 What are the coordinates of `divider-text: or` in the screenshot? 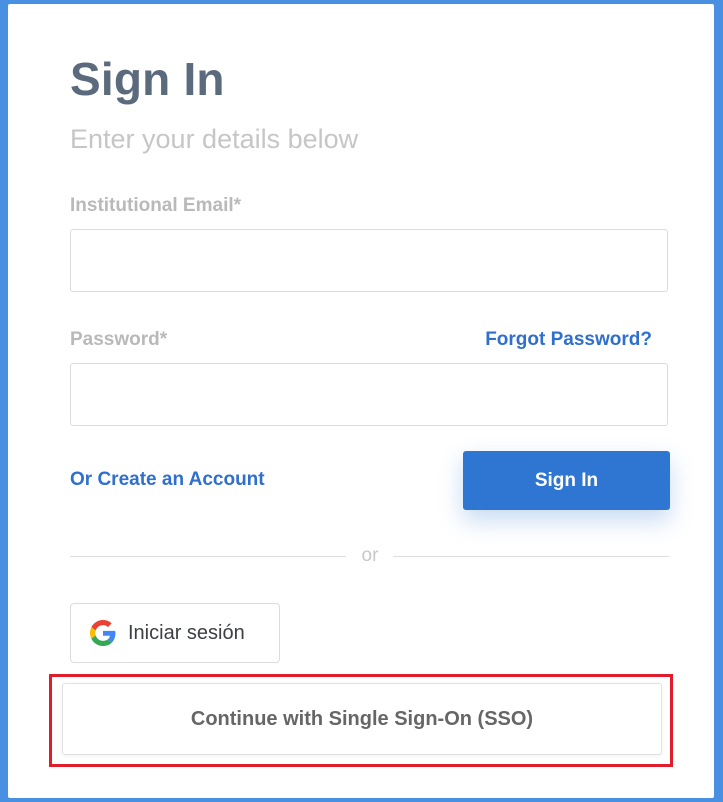 It's located at (370, 555).